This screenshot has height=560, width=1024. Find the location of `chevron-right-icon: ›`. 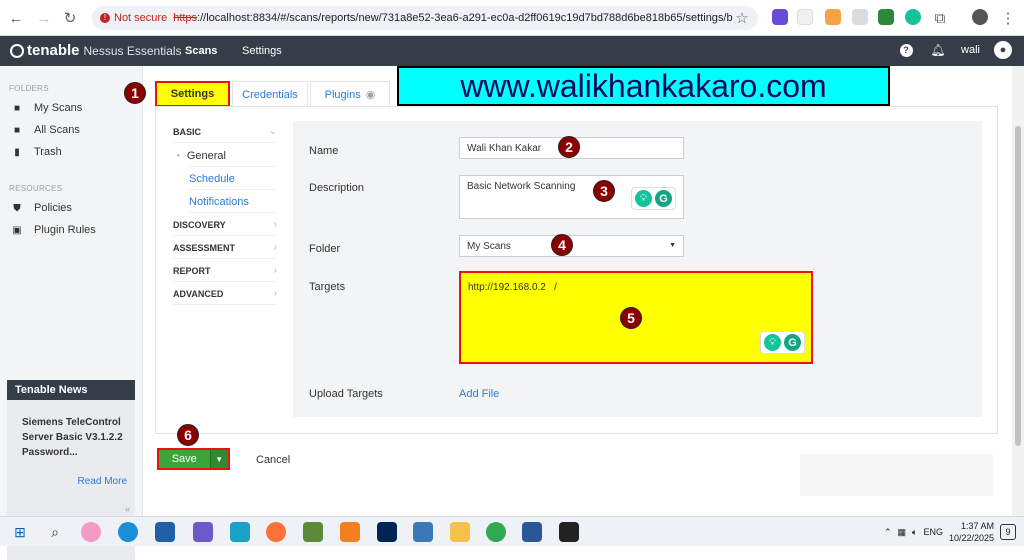

chevron-right-icon: › is located at coordinates (275, 293).